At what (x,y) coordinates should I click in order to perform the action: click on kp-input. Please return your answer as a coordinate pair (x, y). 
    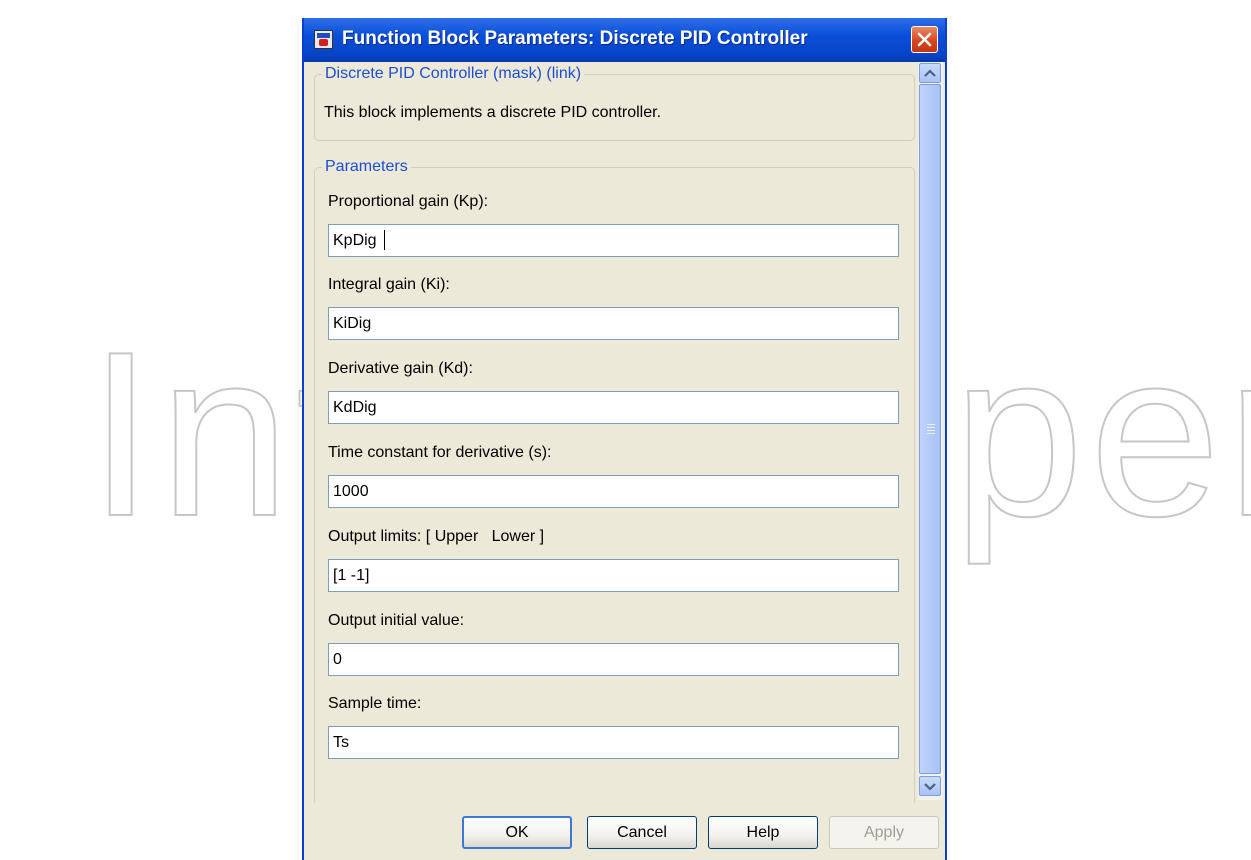
    Looking at the image, I should click on (613, 240).